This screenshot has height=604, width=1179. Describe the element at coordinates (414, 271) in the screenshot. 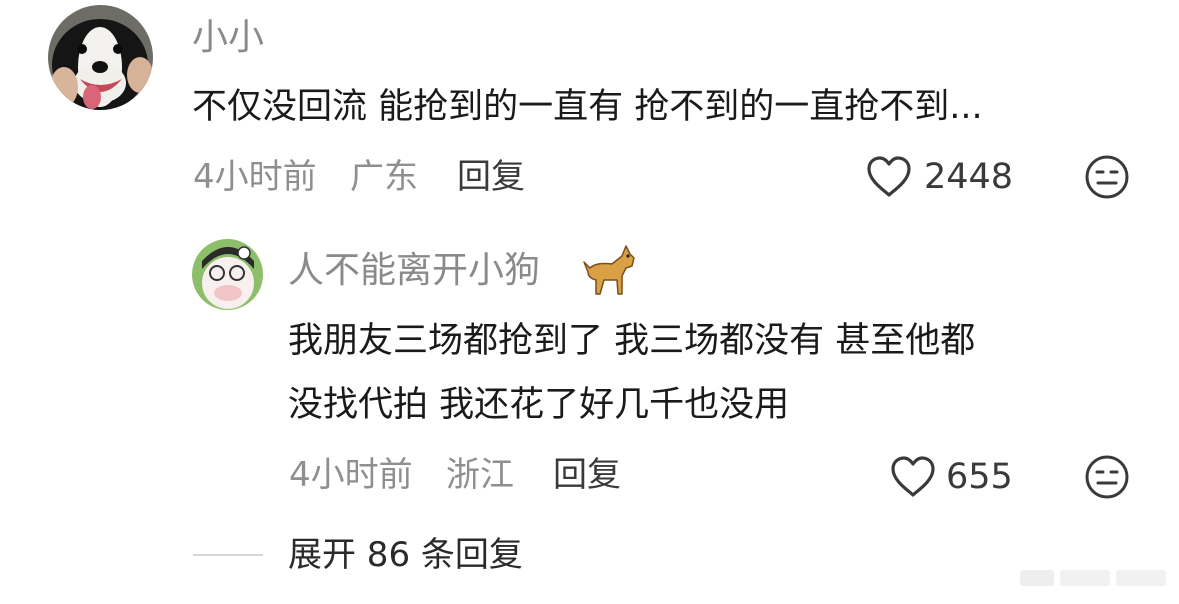

I see `reply-author-name: 人不能离开小狗` at that location.